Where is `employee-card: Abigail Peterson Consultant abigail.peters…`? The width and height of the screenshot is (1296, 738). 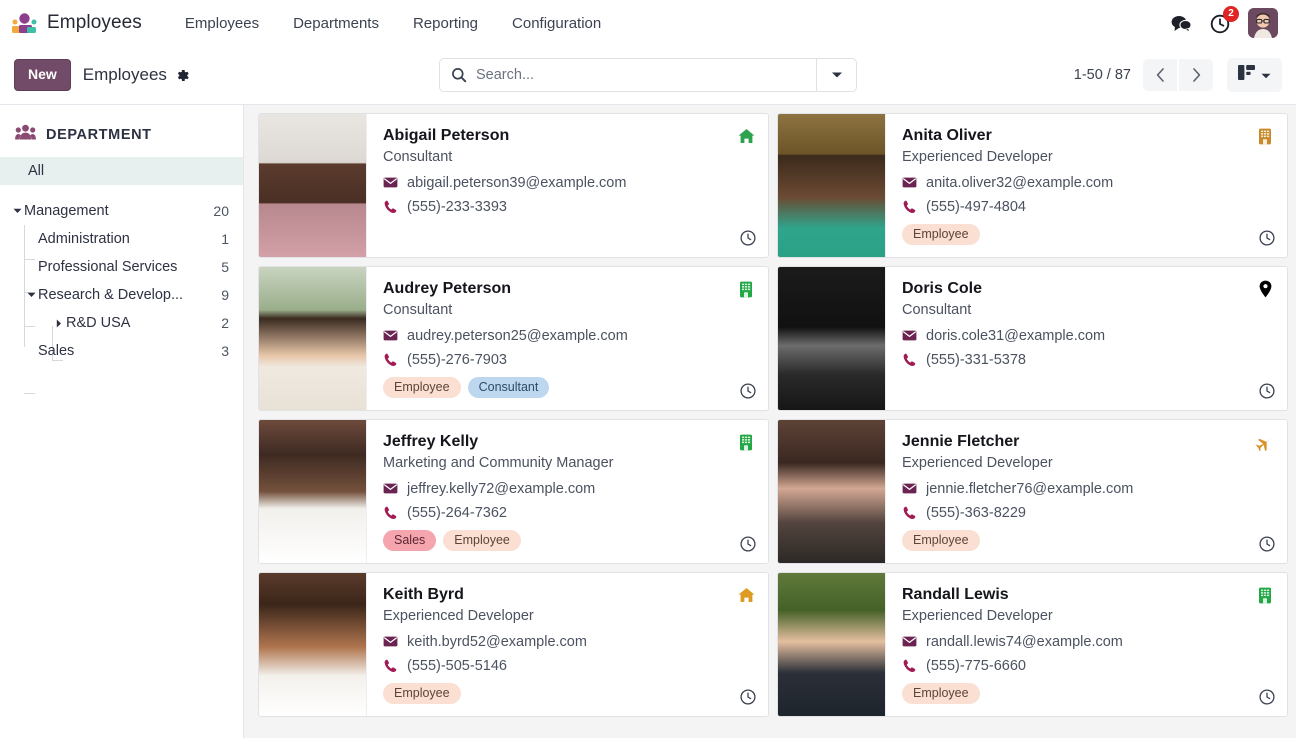
employee-card: Abigail Peterson Consultant abigail.peters… is located at coordinates (513, 185).